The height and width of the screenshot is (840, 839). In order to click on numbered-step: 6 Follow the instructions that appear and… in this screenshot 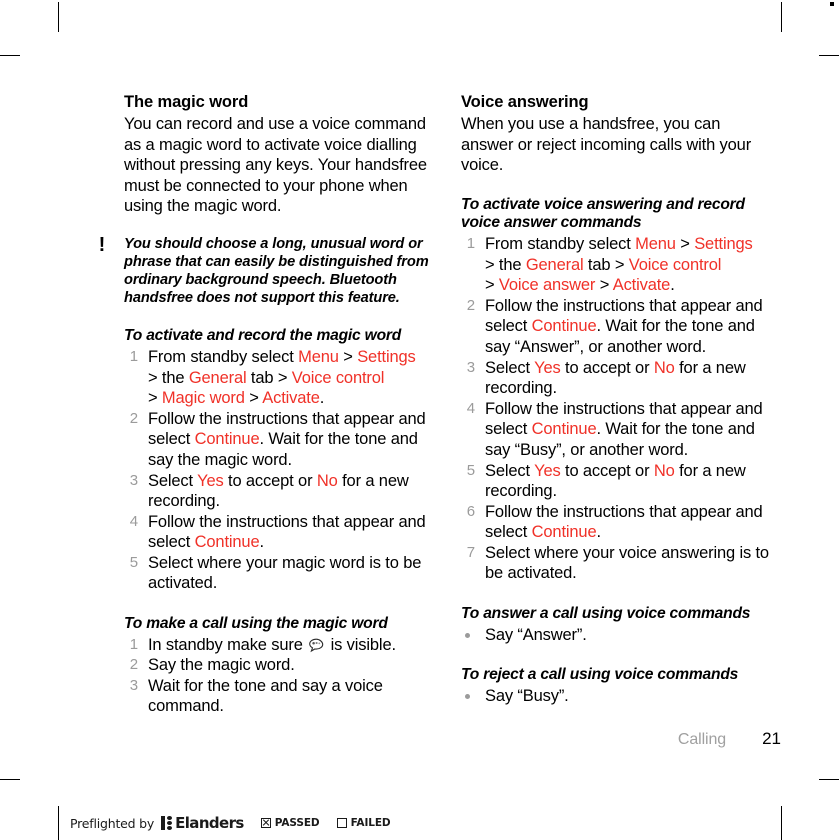, I will do `click(616, 522)`.